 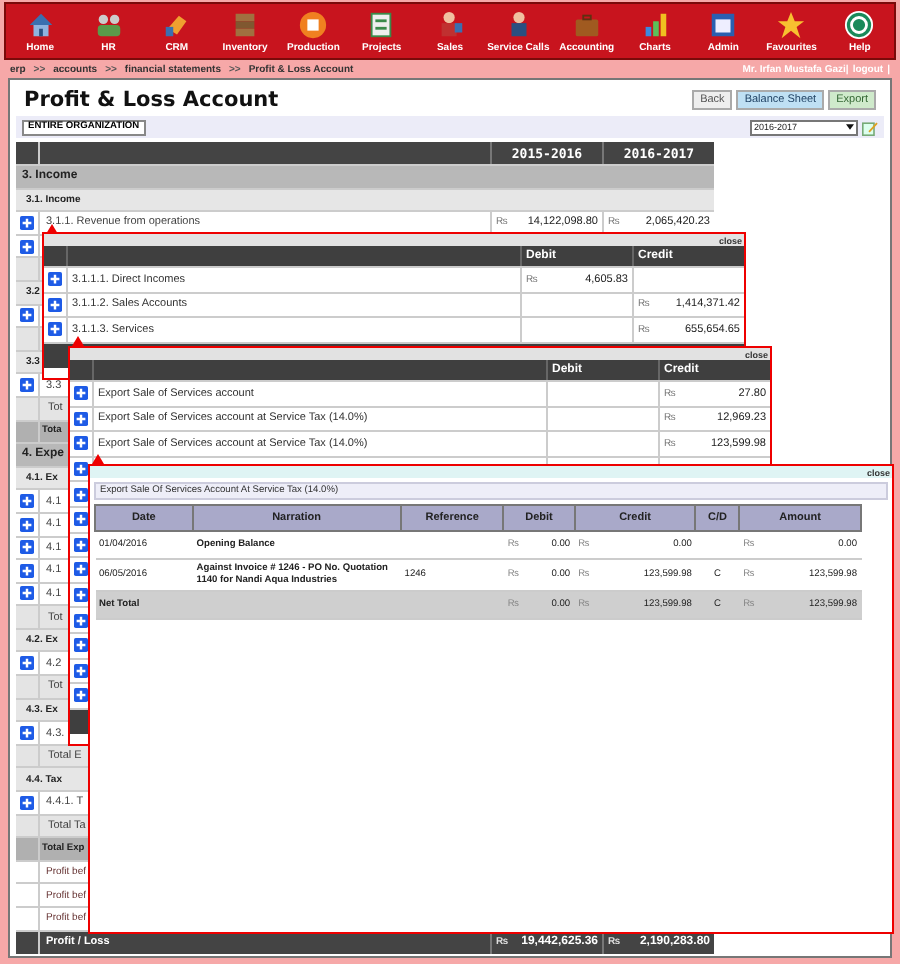 I want to click on page-title: Profit & Loss Account, so click(x=151, y=100).